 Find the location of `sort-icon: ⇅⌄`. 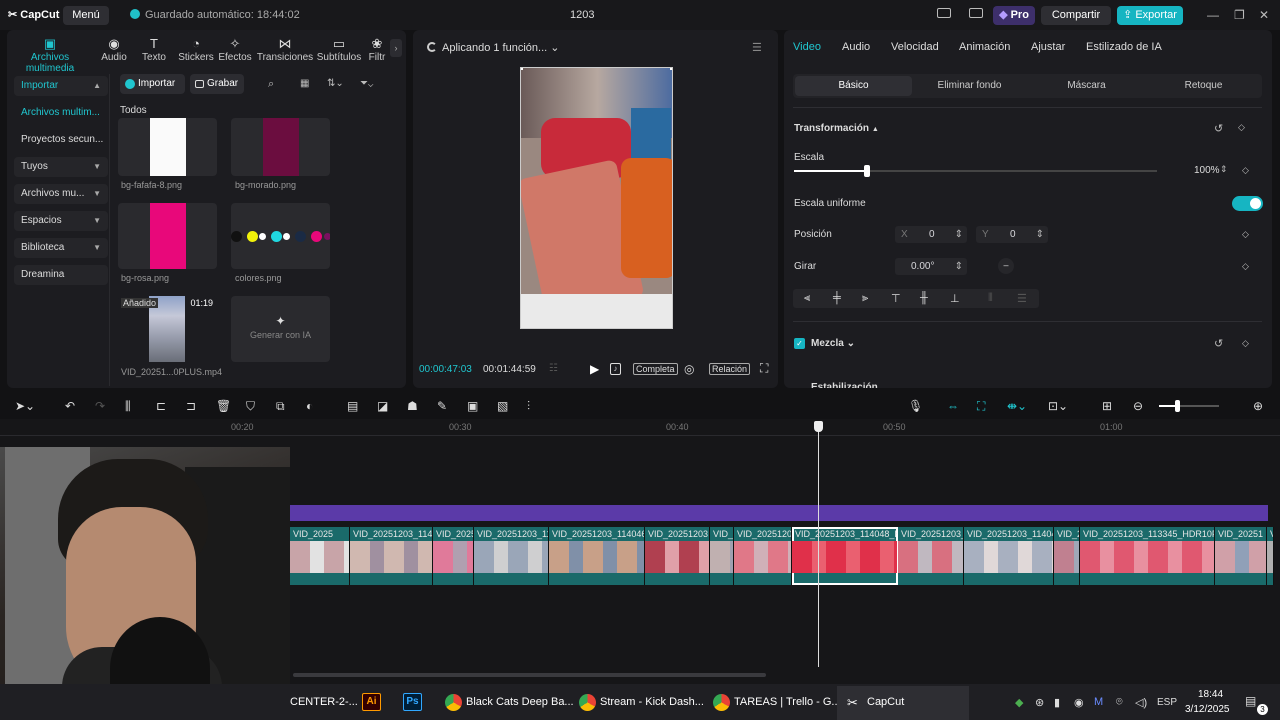

sort-icon: ⇅⌄ is located at coordinates (335, 83).